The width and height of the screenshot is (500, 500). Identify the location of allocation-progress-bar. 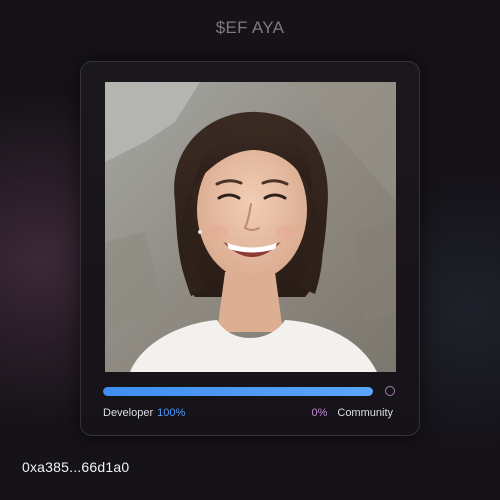
(238, 391).